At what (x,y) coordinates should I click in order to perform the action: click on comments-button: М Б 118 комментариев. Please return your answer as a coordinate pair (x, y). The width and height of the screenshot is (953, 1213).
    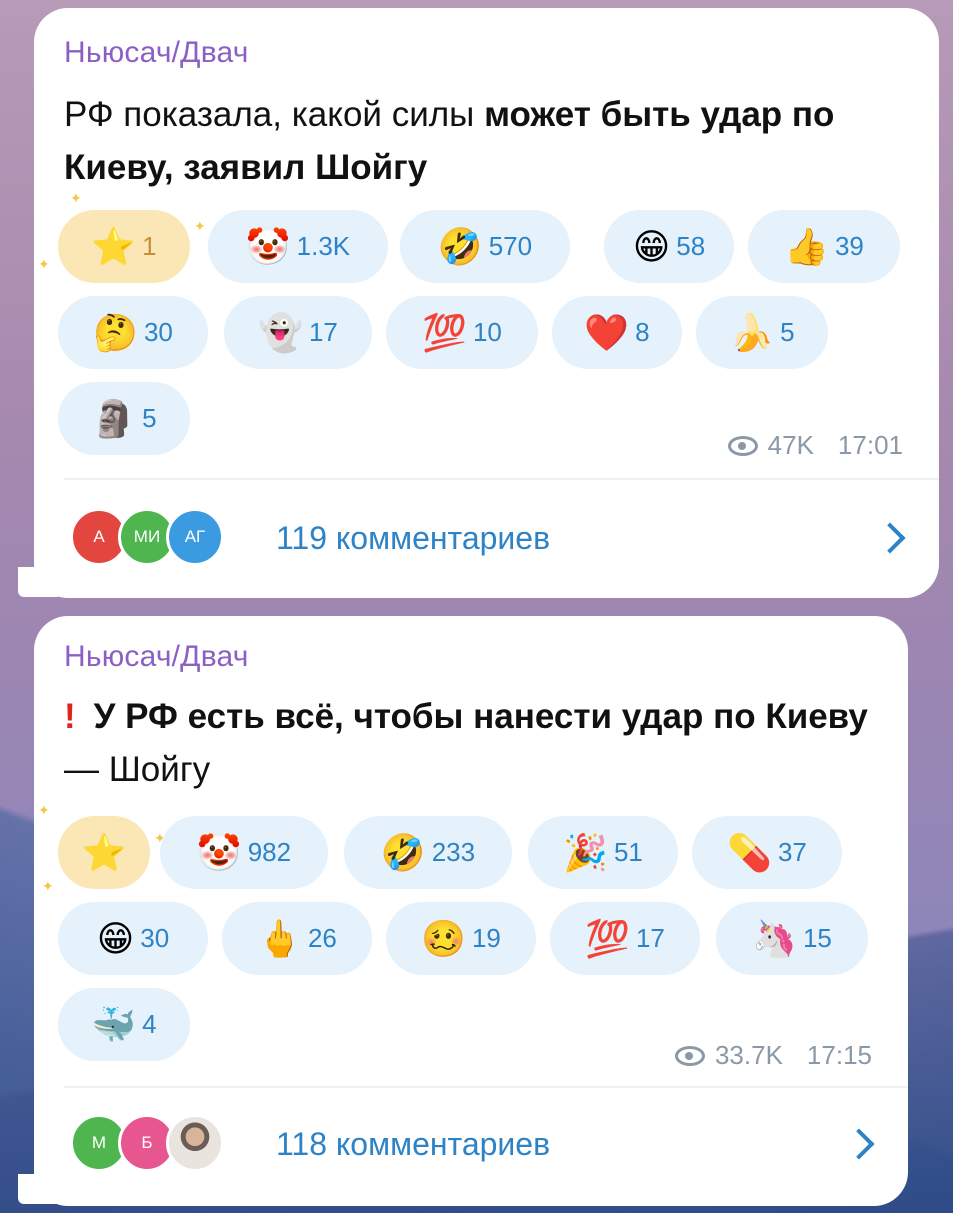
    Looking at the image, I should click on (474, 1144).